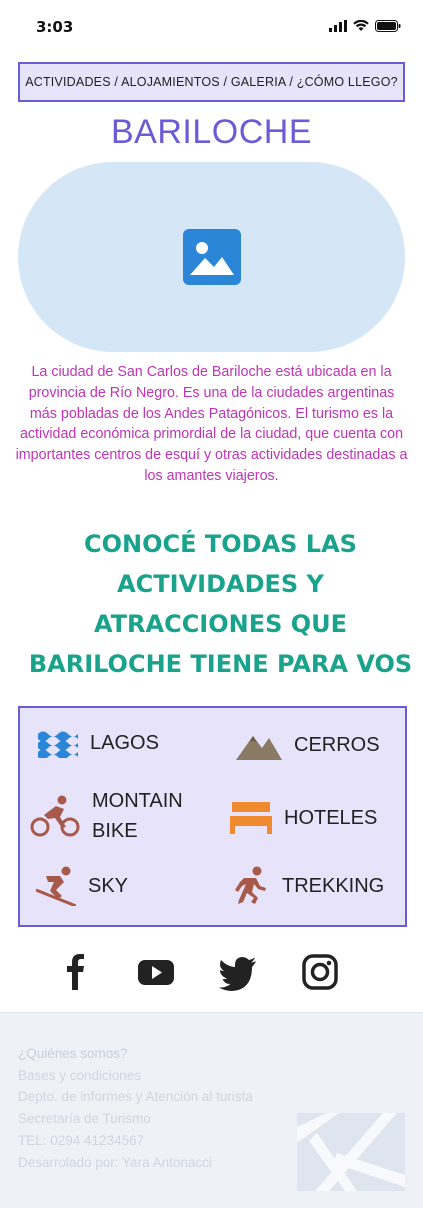 The height and width of the screenshot is (1208, 423). I want to click on facebook-link, so click(76, 972).